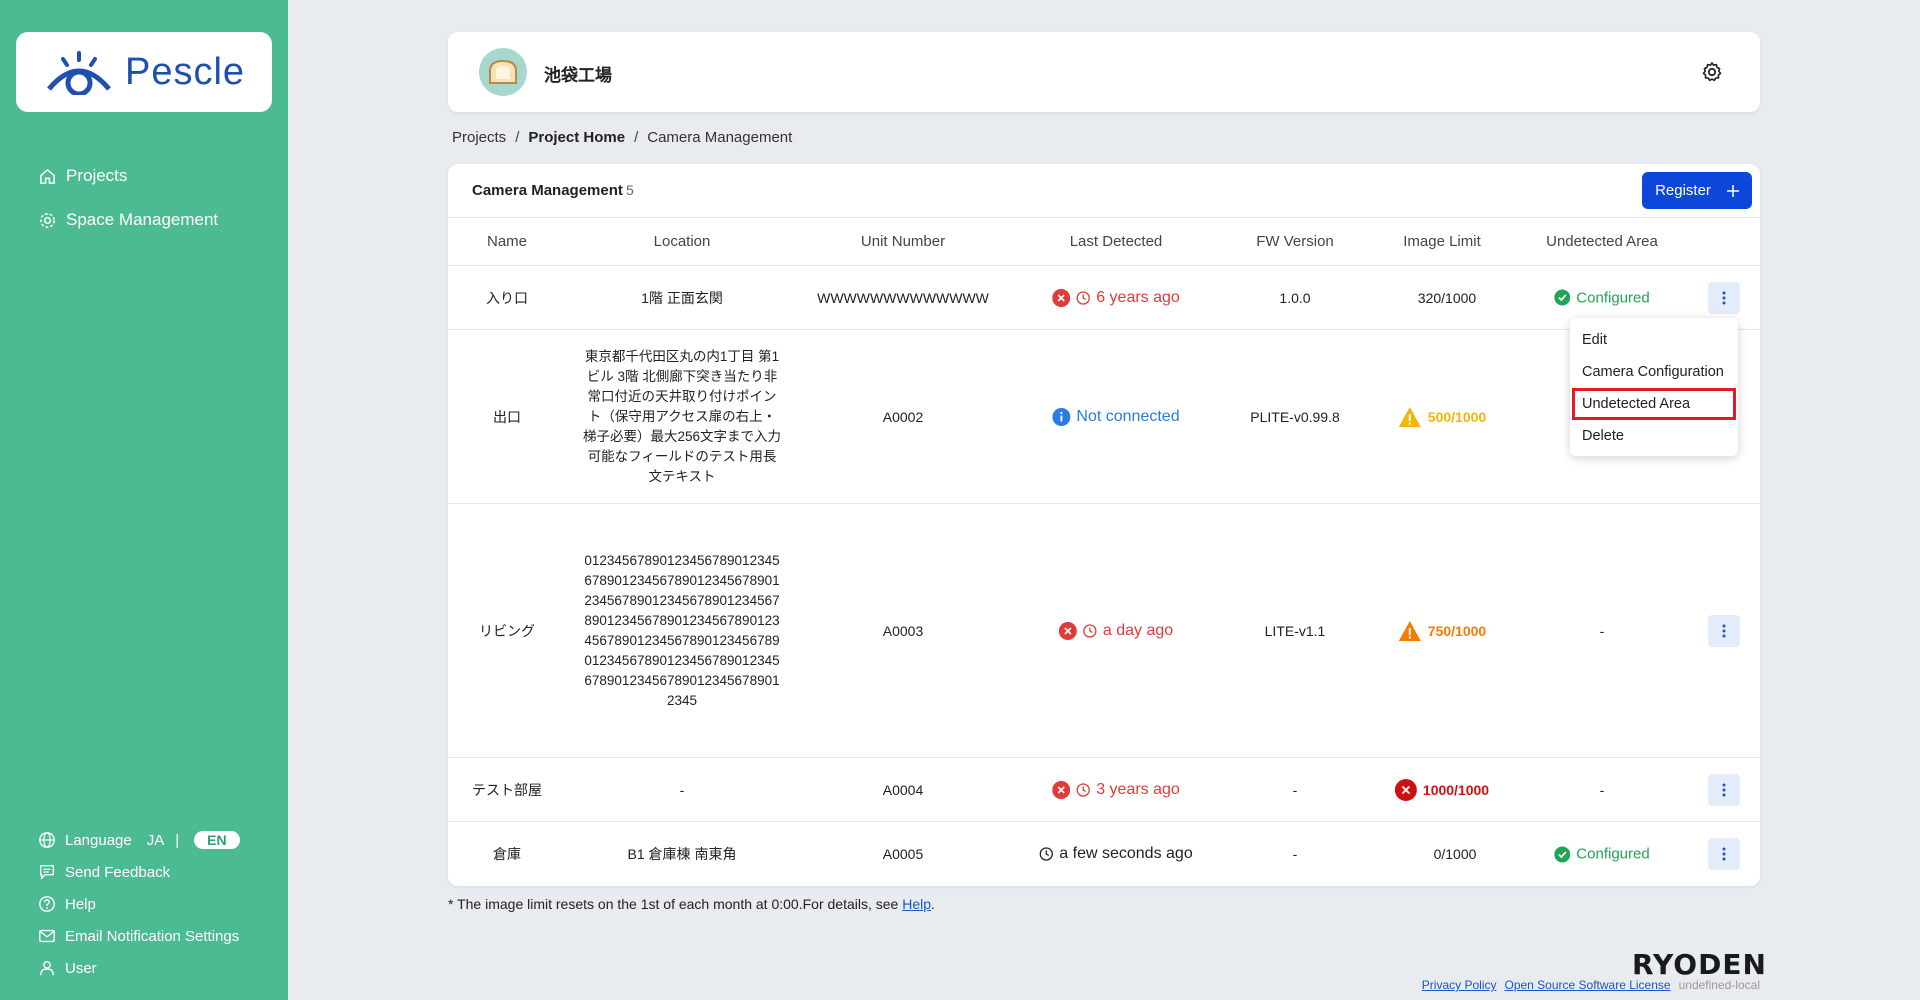  What do you see at coordinates (507, 854) in the screenshot?
I see `cell-name: 倉庫` at bounding box center [507, 854].